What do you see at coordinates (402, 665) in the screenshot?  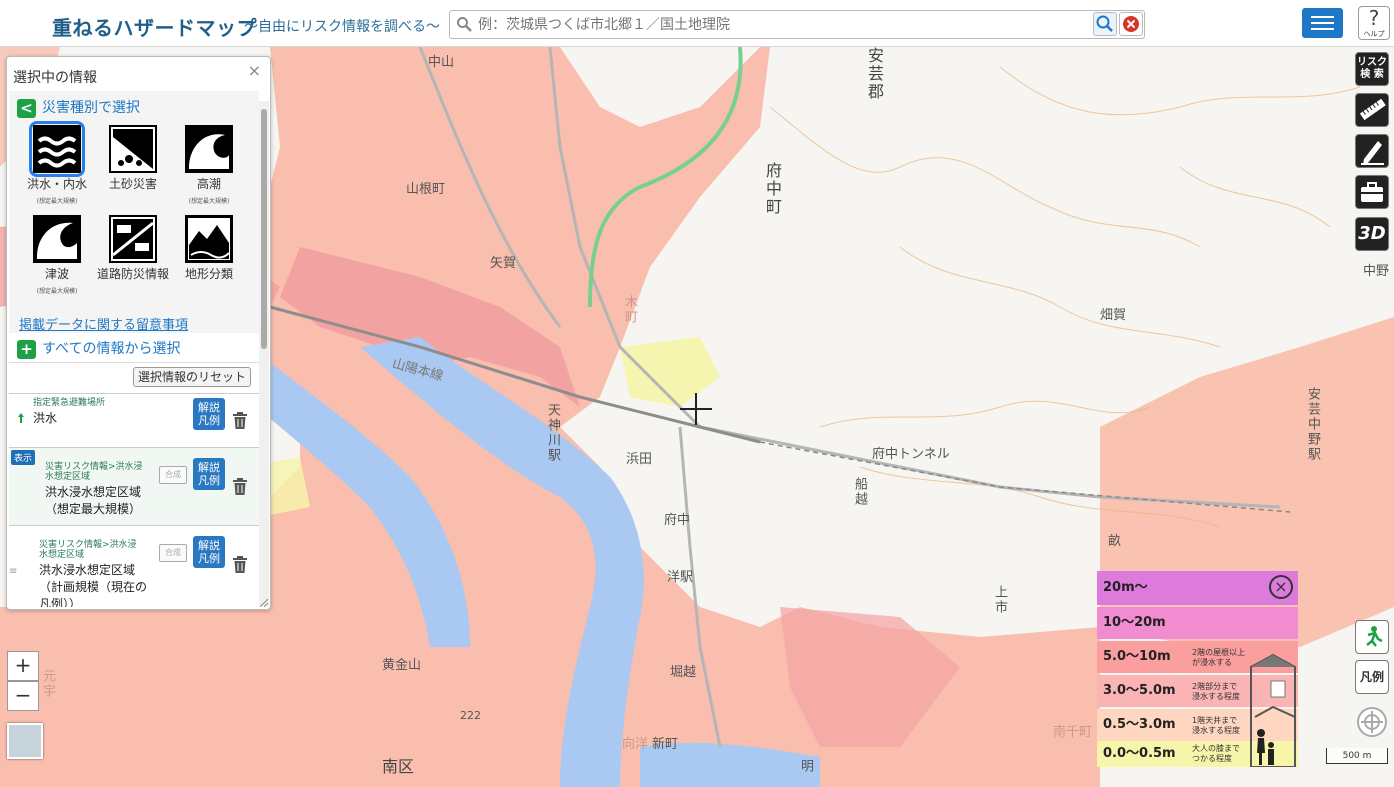 I see `map-label: 黄金山` at bounding box center [402, 665].